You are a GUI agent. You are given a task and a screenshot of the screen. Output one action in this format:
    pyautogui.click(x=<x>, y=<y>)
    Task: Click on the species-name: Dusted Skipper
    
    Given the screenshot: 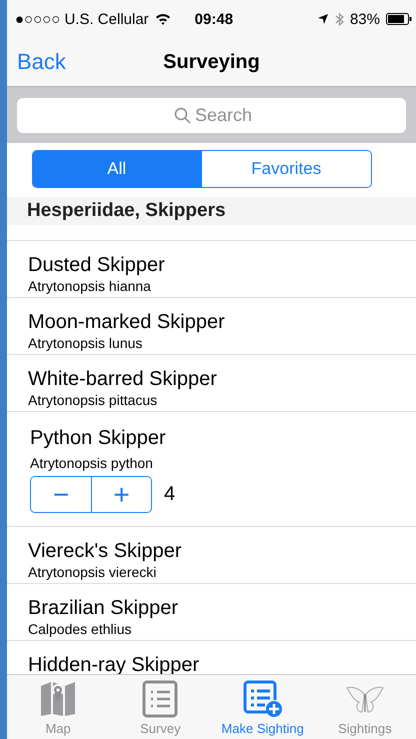 What is the action you would take?
    pyautogui.click(x=96, y=265)
    